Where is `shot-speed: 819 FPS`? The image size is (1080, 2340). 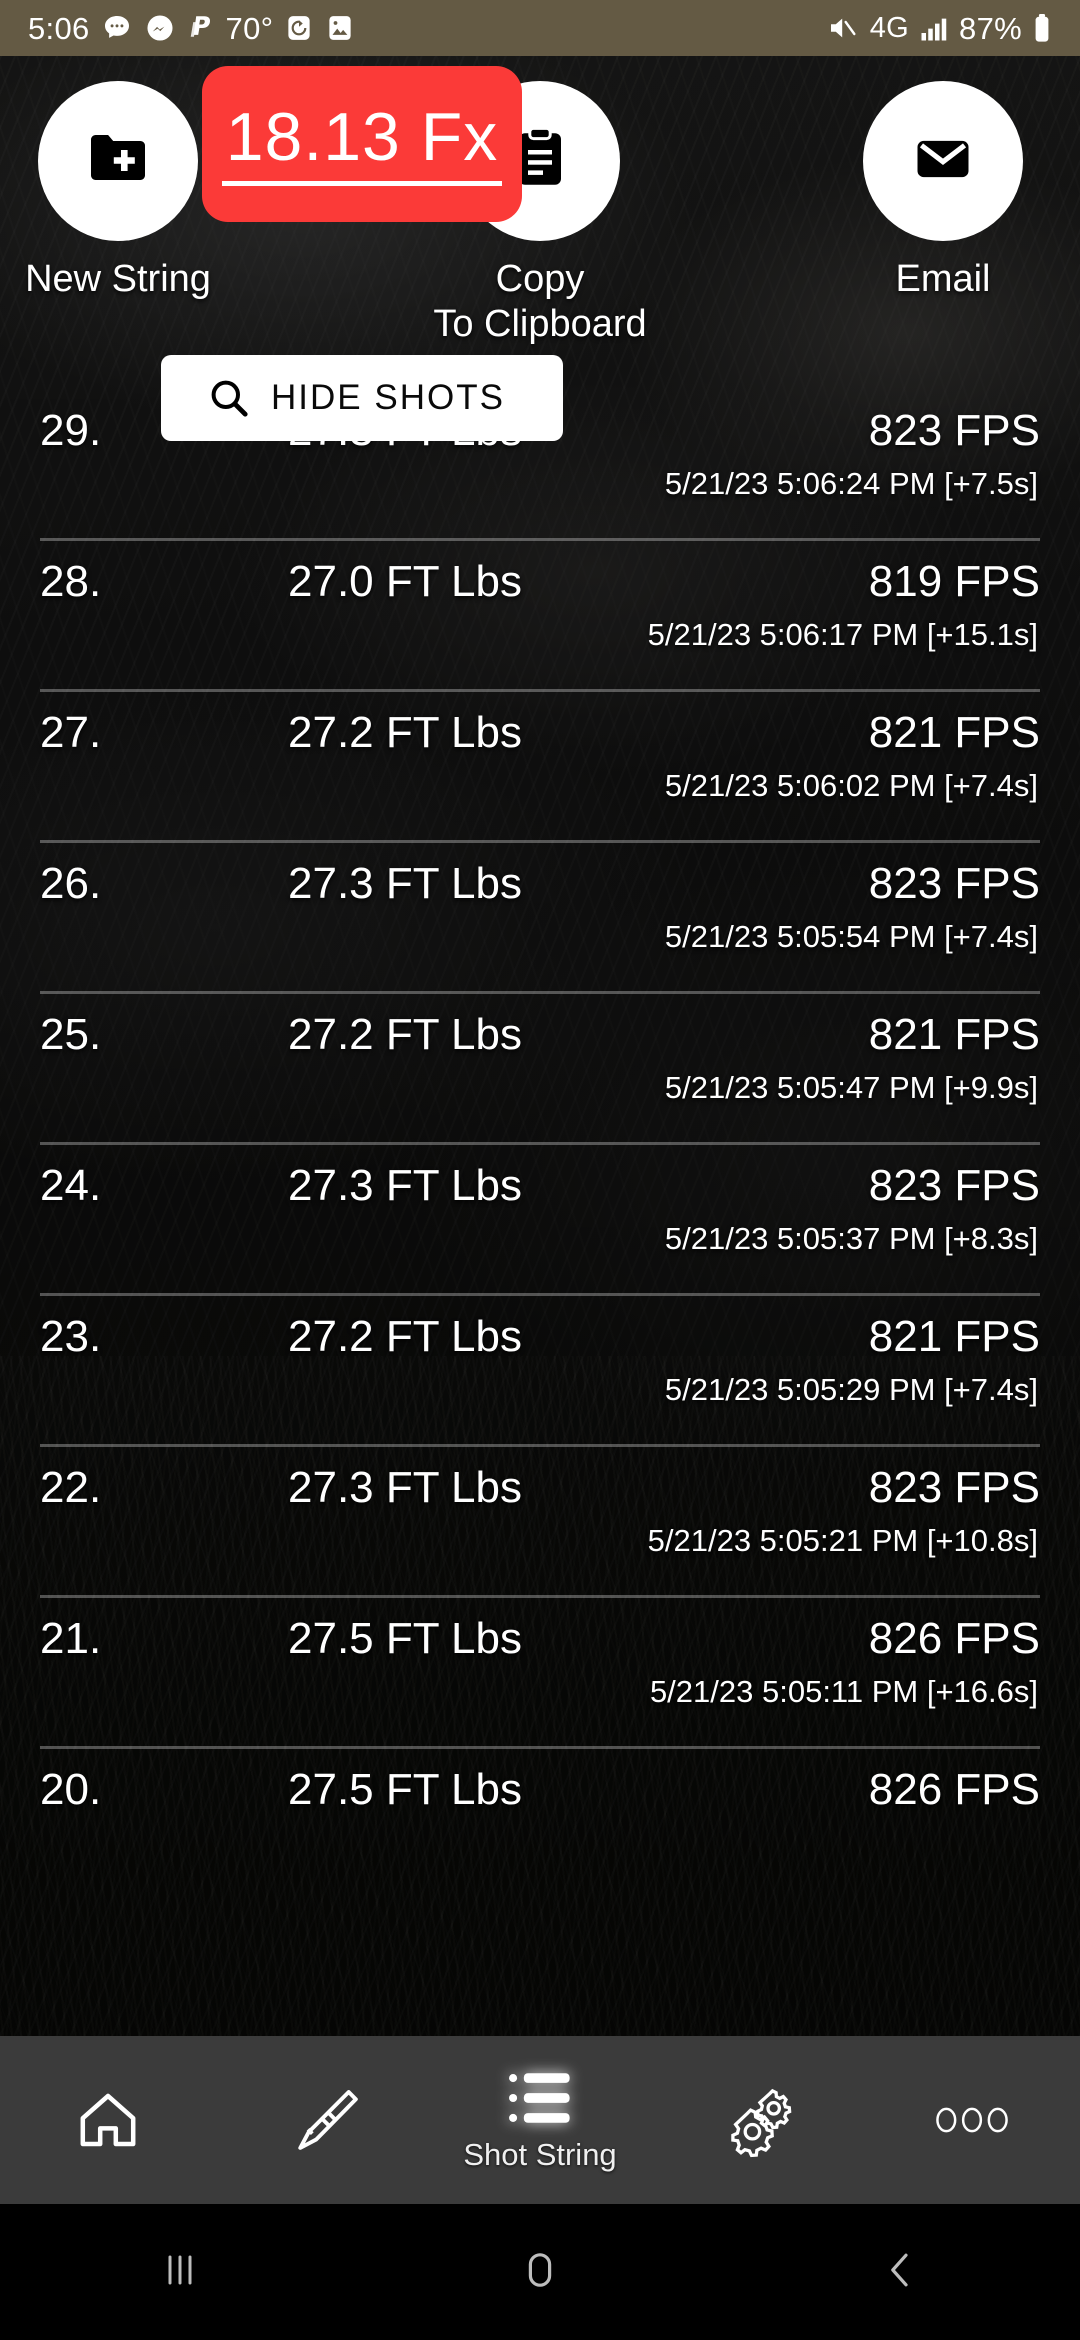
shot-speed: 819 FPS is located at coordinates (954, 581).